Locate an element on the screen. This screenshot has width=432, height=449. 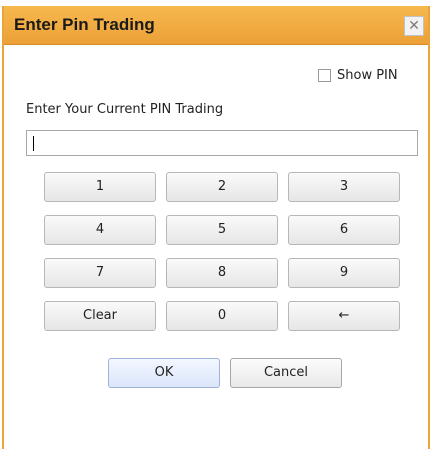
key-1: 1 is located at coordinates (100, 187).